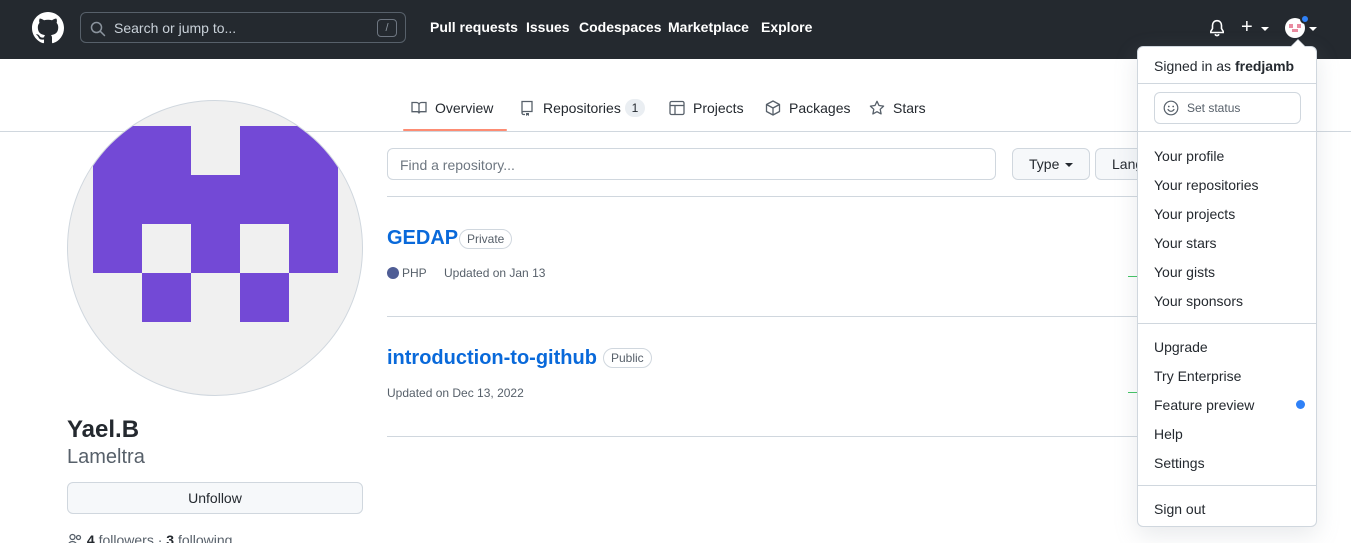 Image resolution: width=1351 pixels, height=543 pixels. What do you see at coordinates (387, 28) in the screenshot?
I see `search-shortcut-key: /` at bounding box center [387, 28].